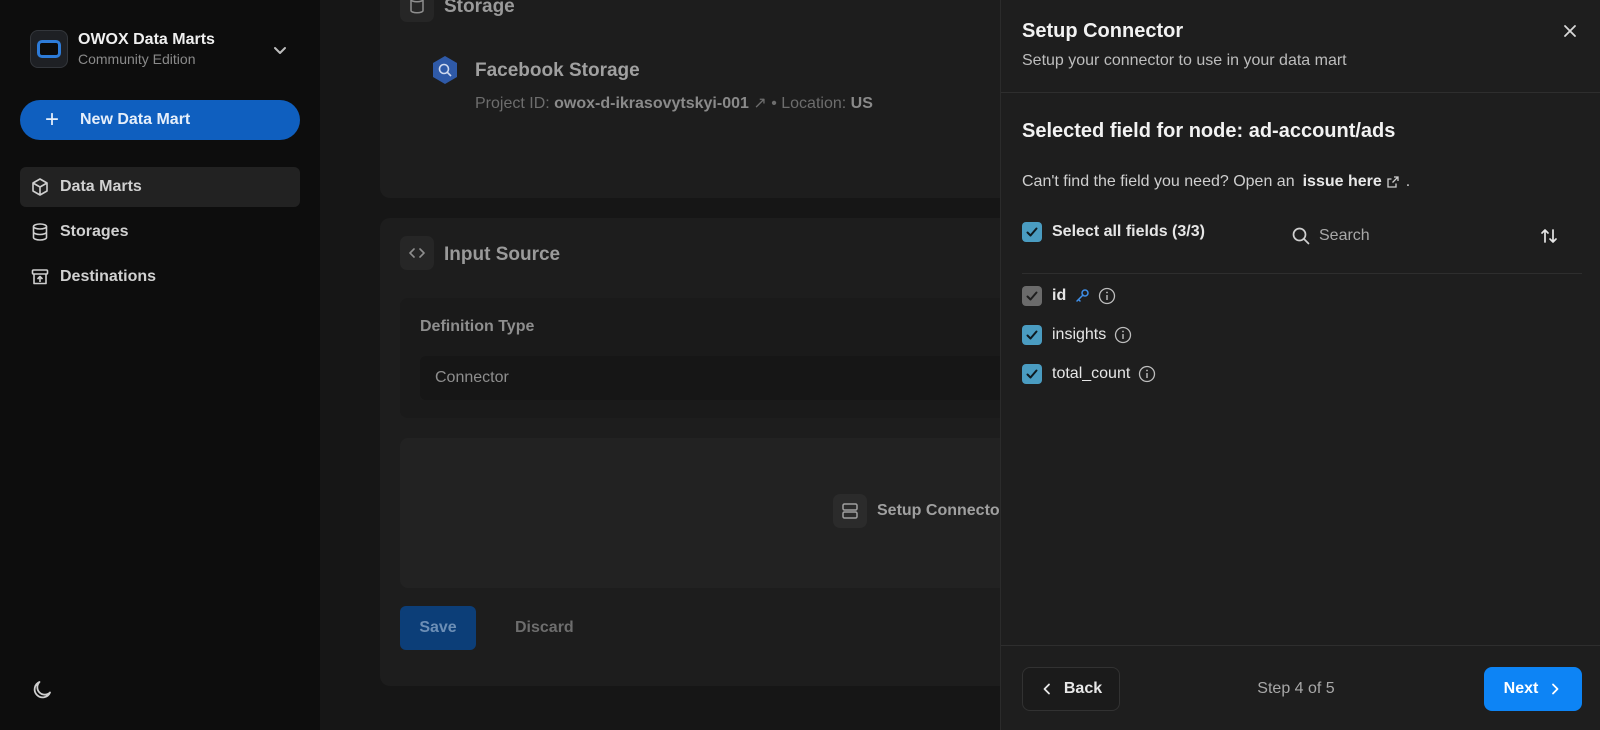  I want to click on sidebar-item-label: Storages, so click(94, 231).